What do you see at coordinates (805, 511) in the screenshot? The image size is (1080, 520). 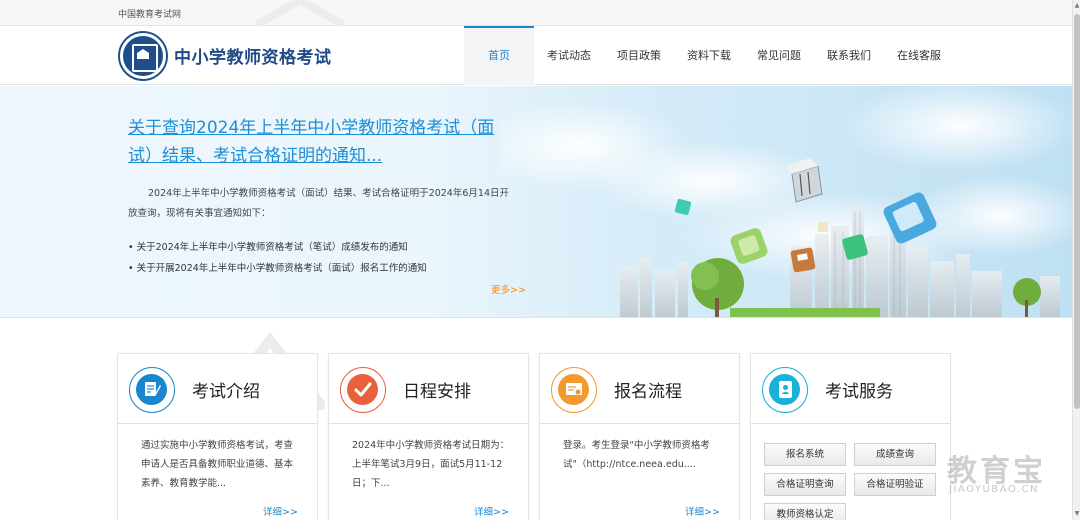 I see `teacher-certification-button: 教师资格认定` at bounding box center [805, 511].